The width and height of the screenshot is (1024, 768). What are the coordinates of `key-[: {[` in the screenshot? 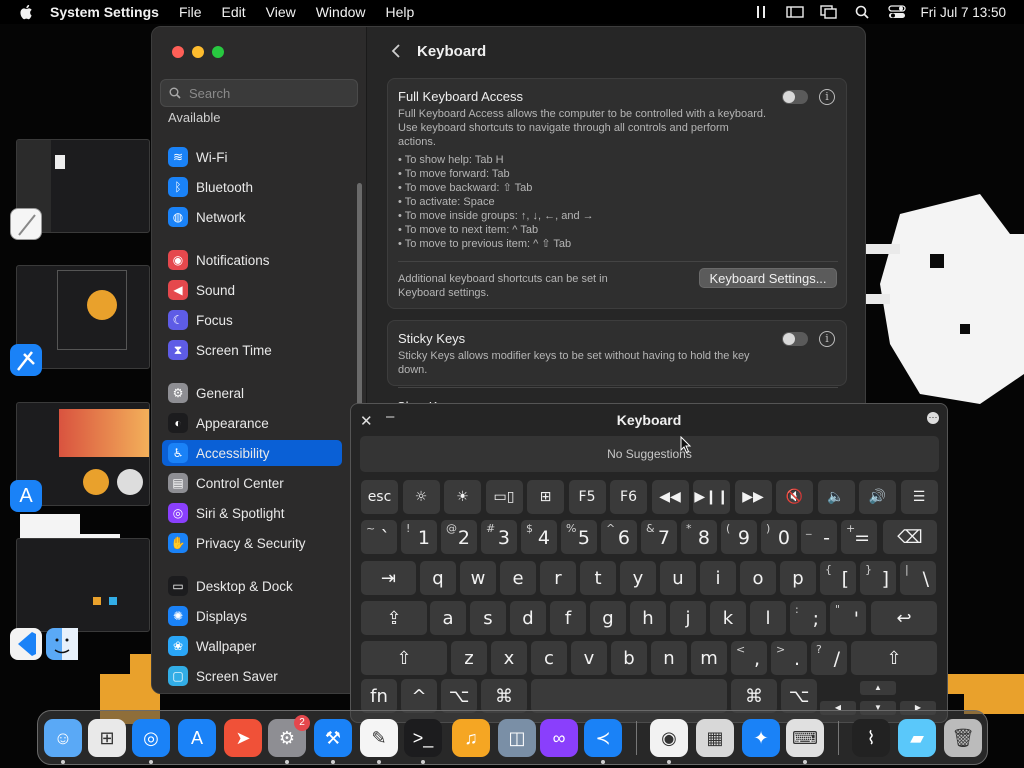 It's located at (838, 578).